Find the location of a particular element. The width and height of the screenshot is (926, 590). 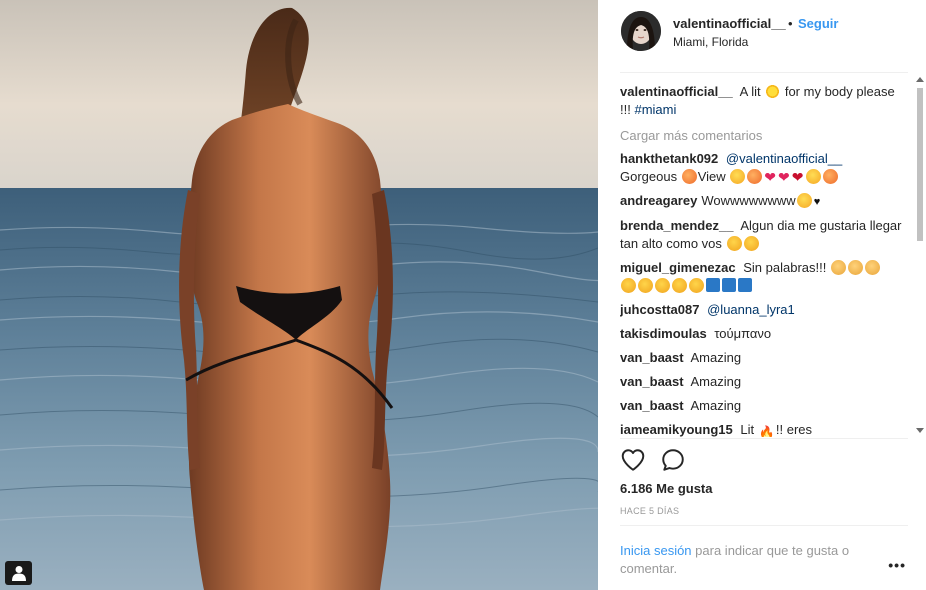

fire-emoji-icon: 🔥 is located at coordinates (766, 431).